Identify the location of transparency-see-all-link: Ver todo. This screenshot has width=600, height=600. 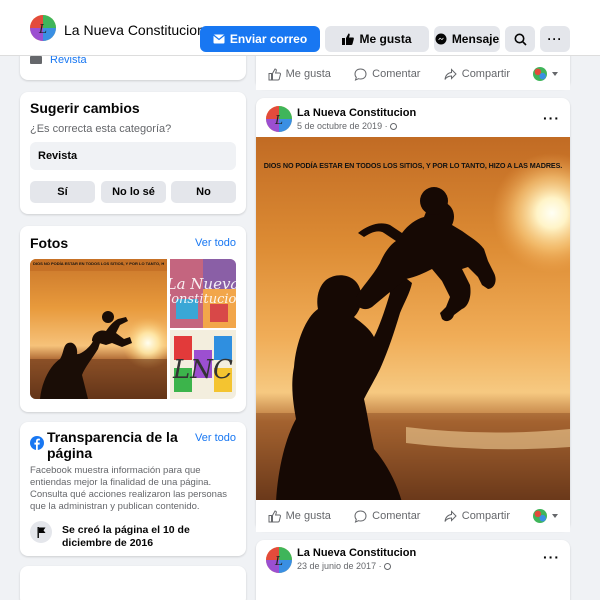
(215, 438).